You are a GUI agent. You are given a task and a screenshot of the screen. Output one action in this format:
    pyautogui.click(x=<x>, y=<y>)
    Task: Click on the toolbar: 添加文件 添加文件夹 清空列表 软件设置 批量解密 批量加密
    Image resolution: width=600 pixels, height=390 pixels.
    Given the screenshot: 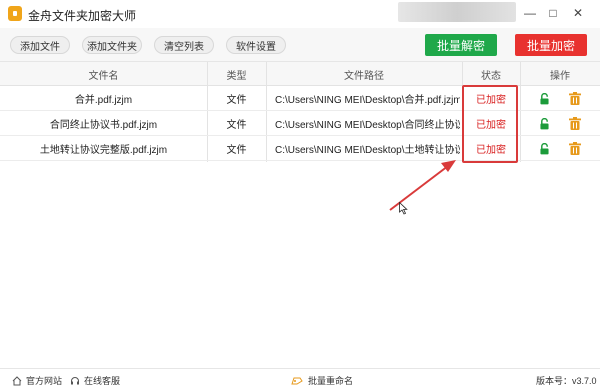 What is the action you would take?
    pyautogui.click(x=300, y=45)
    